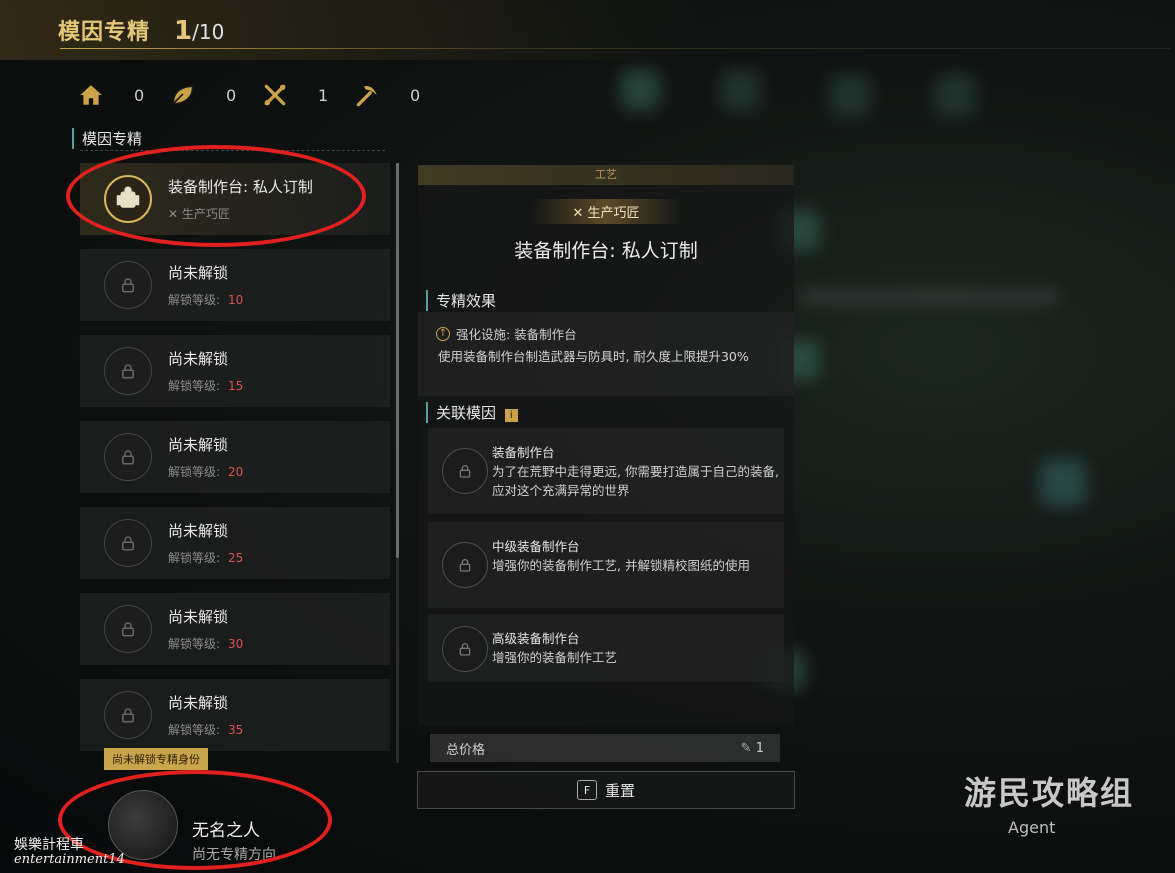 This screenshot has height=873, width=1175. I want to click on effect-head: ↑ 强化设施: 装备制作台, so click(606, 333).